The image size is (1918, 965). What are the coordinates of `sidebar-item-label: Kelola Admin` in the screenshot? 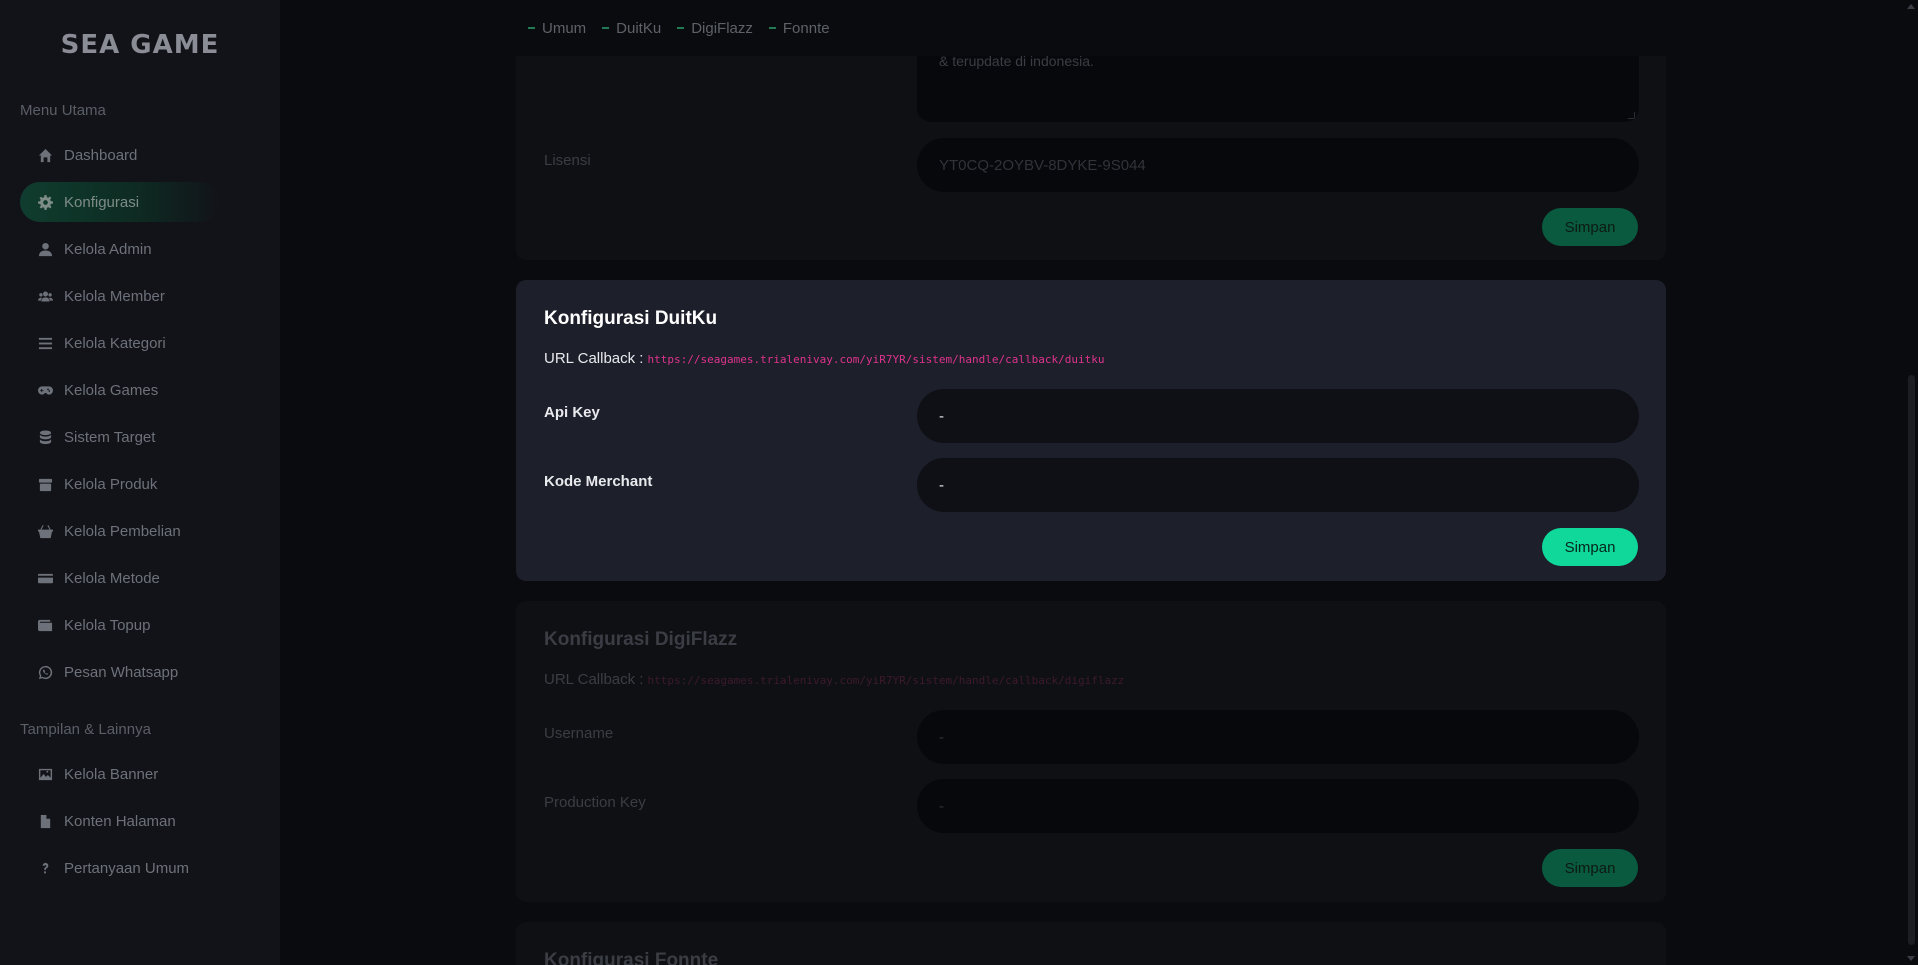 It's located at (108, 249).